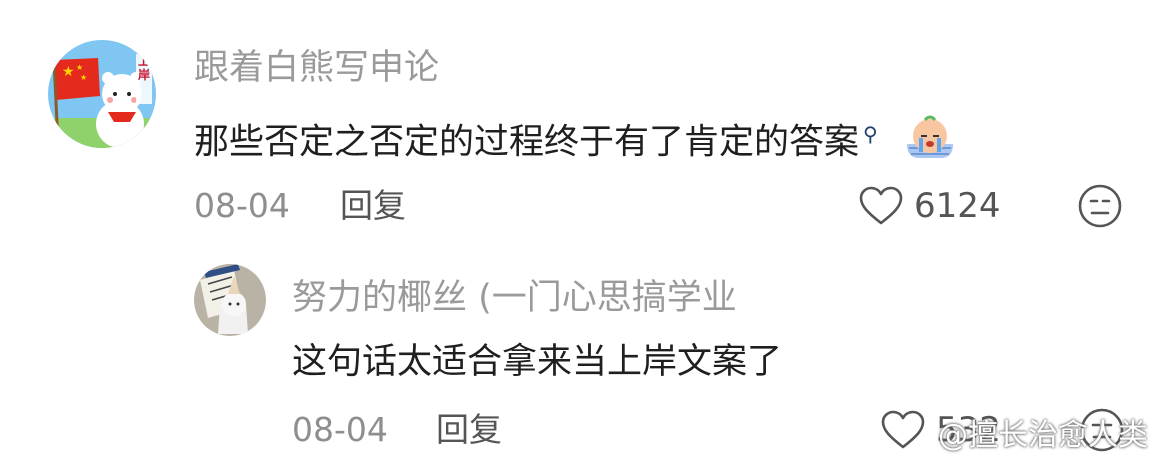  Describe the element at coordinates (1100, 206) in the screenshot. I see `dislike-face-icon` at that location.